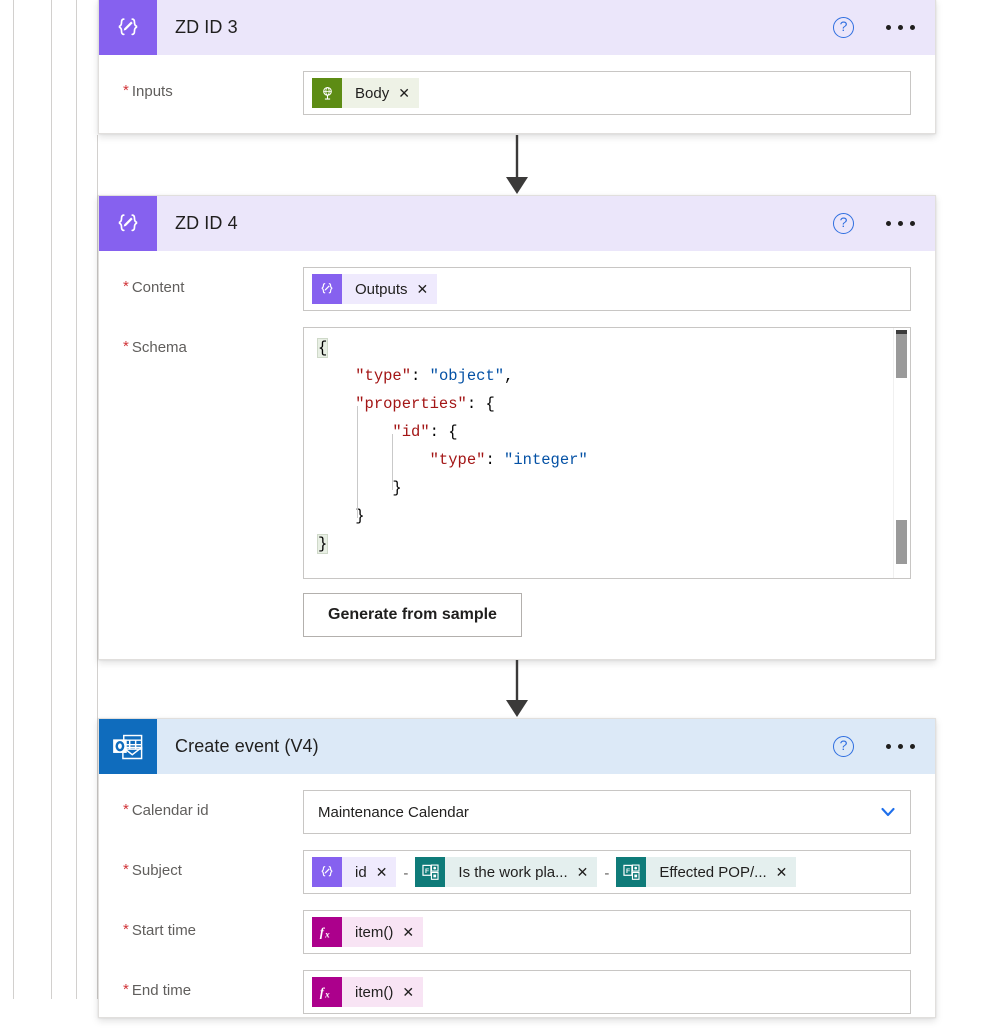 Image resolution: width=999 pixels, height=1034 pixels. I want to click on expression-fx-icon: f x, so click(327, 992).